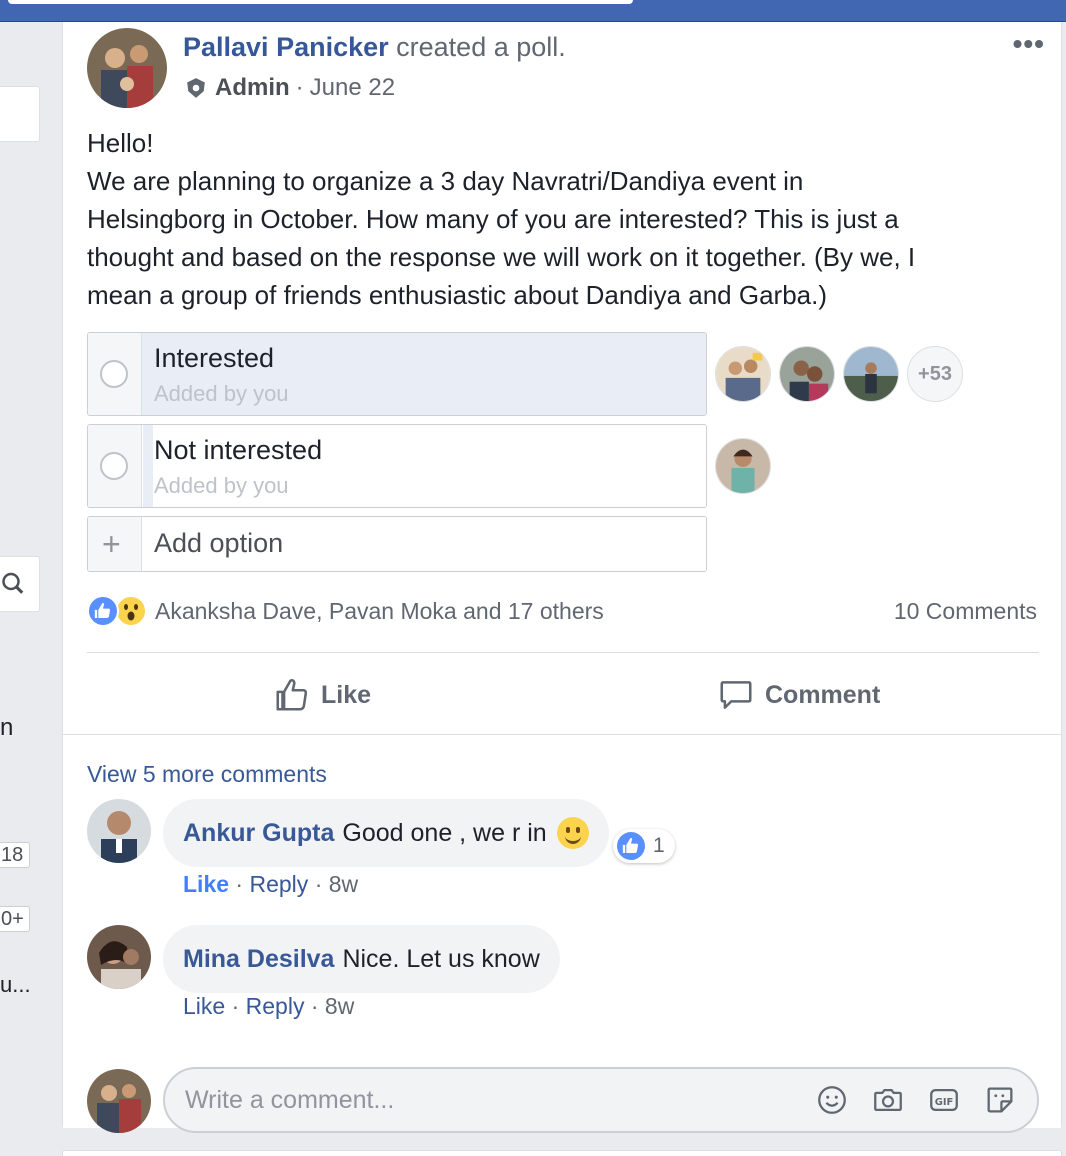 Image resolution: width=1066 pixels, height=1156 pixels. What do you see at coordinates (252, 87) in the screenshot?
I see `admin-badge: Admin` at bounding box center [252, 87].